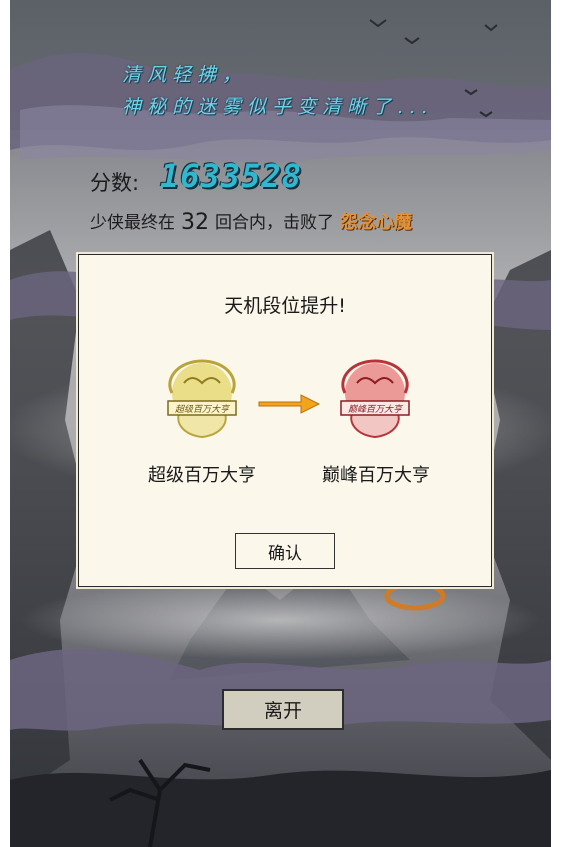 The width and height of the screenshot is (561, 847). I want to click on result-middle: 回合内，击败了, so click(274, 223).